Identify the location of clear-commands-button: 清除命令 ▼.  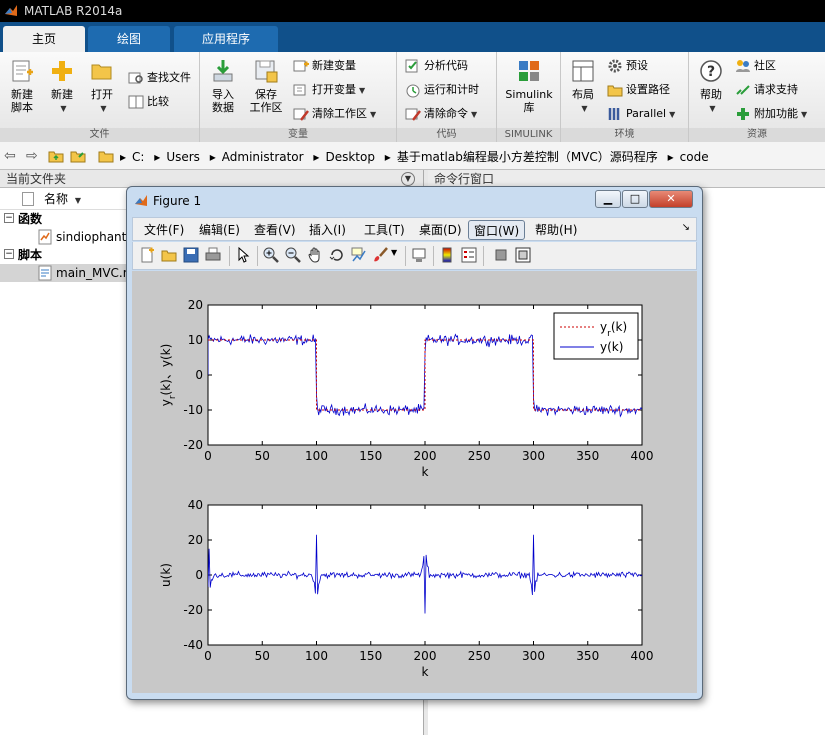
(441, 114).